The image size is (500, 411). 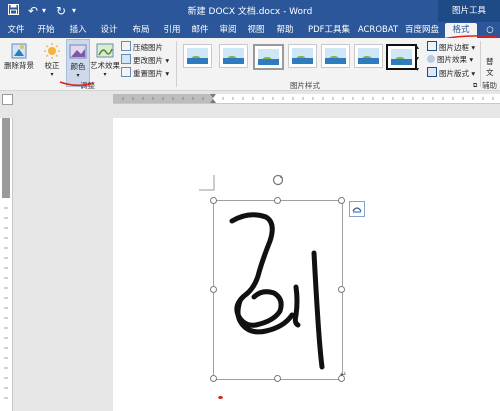 What do you see at coordinates (454, 47) in the screenshot?
I see `picture-border-label: 图片边框` at bounding box center [454, 47].